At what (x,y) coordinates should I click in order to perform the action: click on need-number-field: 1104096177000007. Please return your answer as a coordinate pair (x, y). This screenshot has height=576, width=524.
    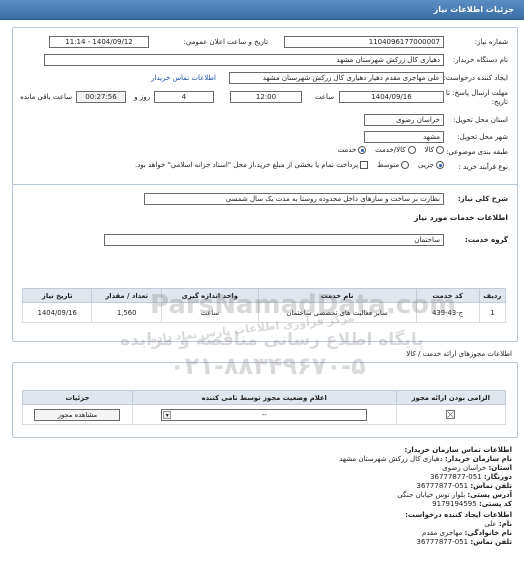
    Looking at the image, I should click on (364, 42).